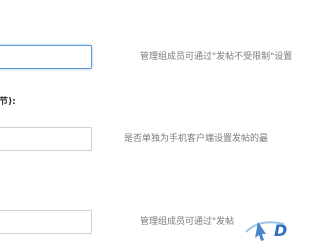 The image size is (320, 250). What do you see at coordinates (216, 57) in the screenshot?
I see `setting-hint-1: 管理组成员可通过"发帖不受限制"设置` at bounding box center [216, 57].